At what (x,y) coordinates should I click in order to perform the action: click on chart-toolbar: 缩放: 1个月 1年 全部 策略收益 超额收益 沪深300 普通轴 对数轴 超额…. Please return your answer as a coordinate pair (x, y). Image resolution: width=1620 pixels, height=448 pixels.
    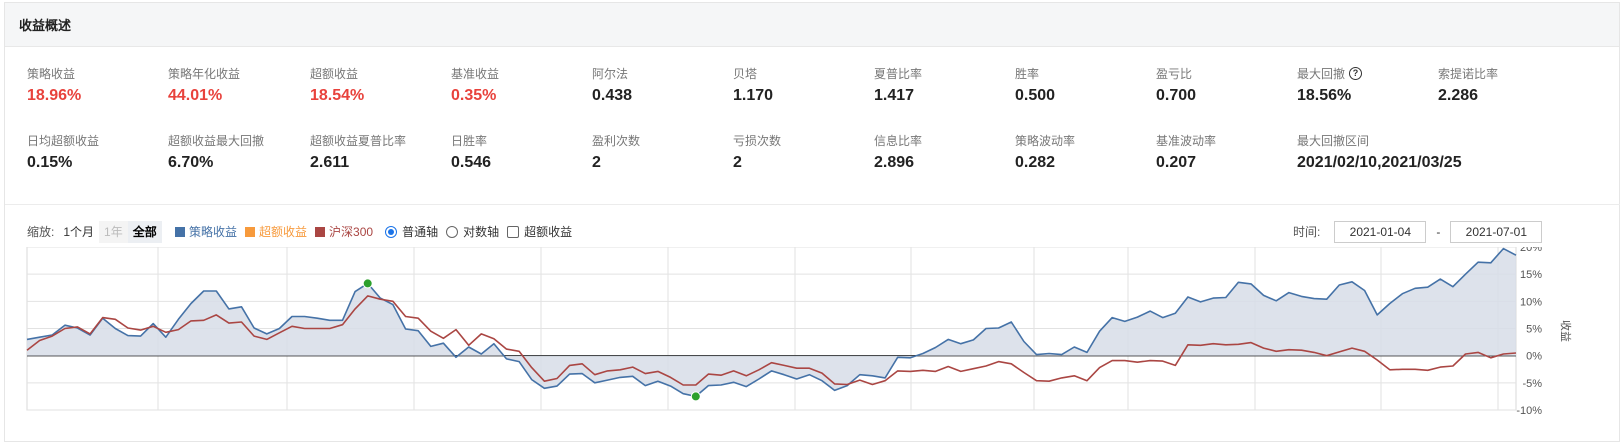
    Looking at the image, I should click on (812, 232).